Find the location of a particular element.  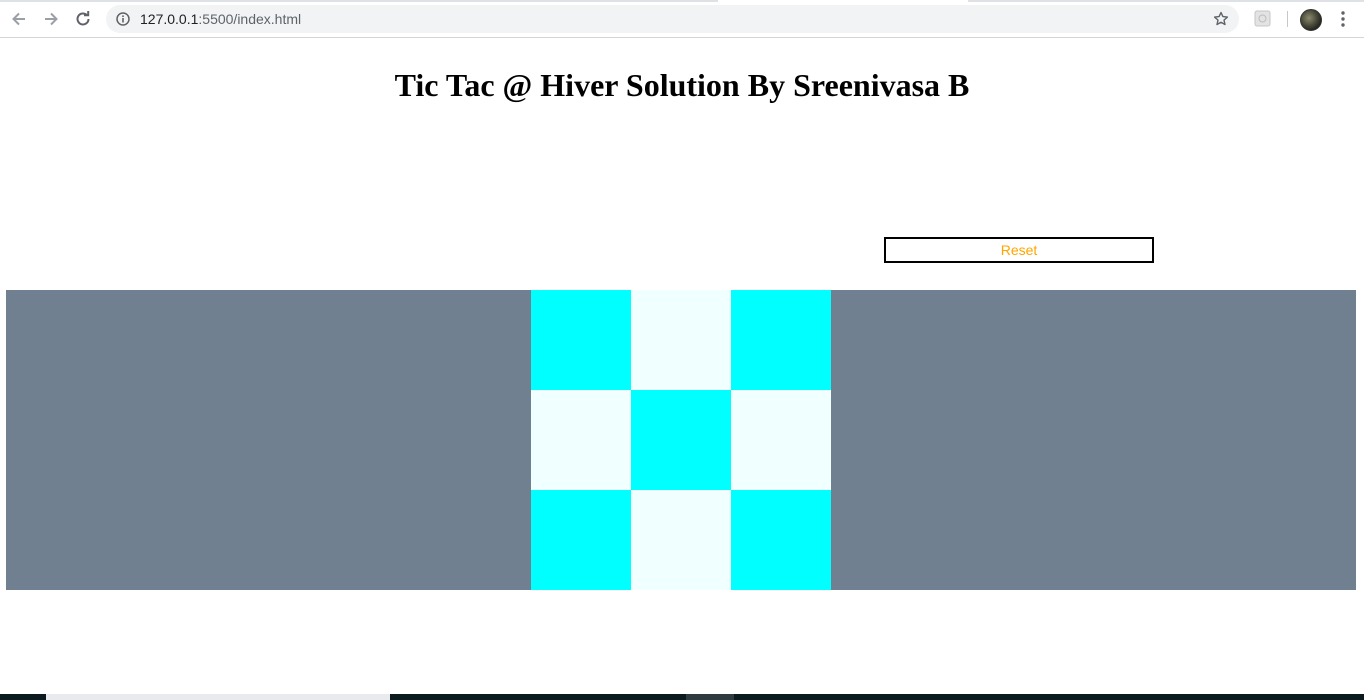

url-path: :5500/index.html is located at coordinates (250, 19).